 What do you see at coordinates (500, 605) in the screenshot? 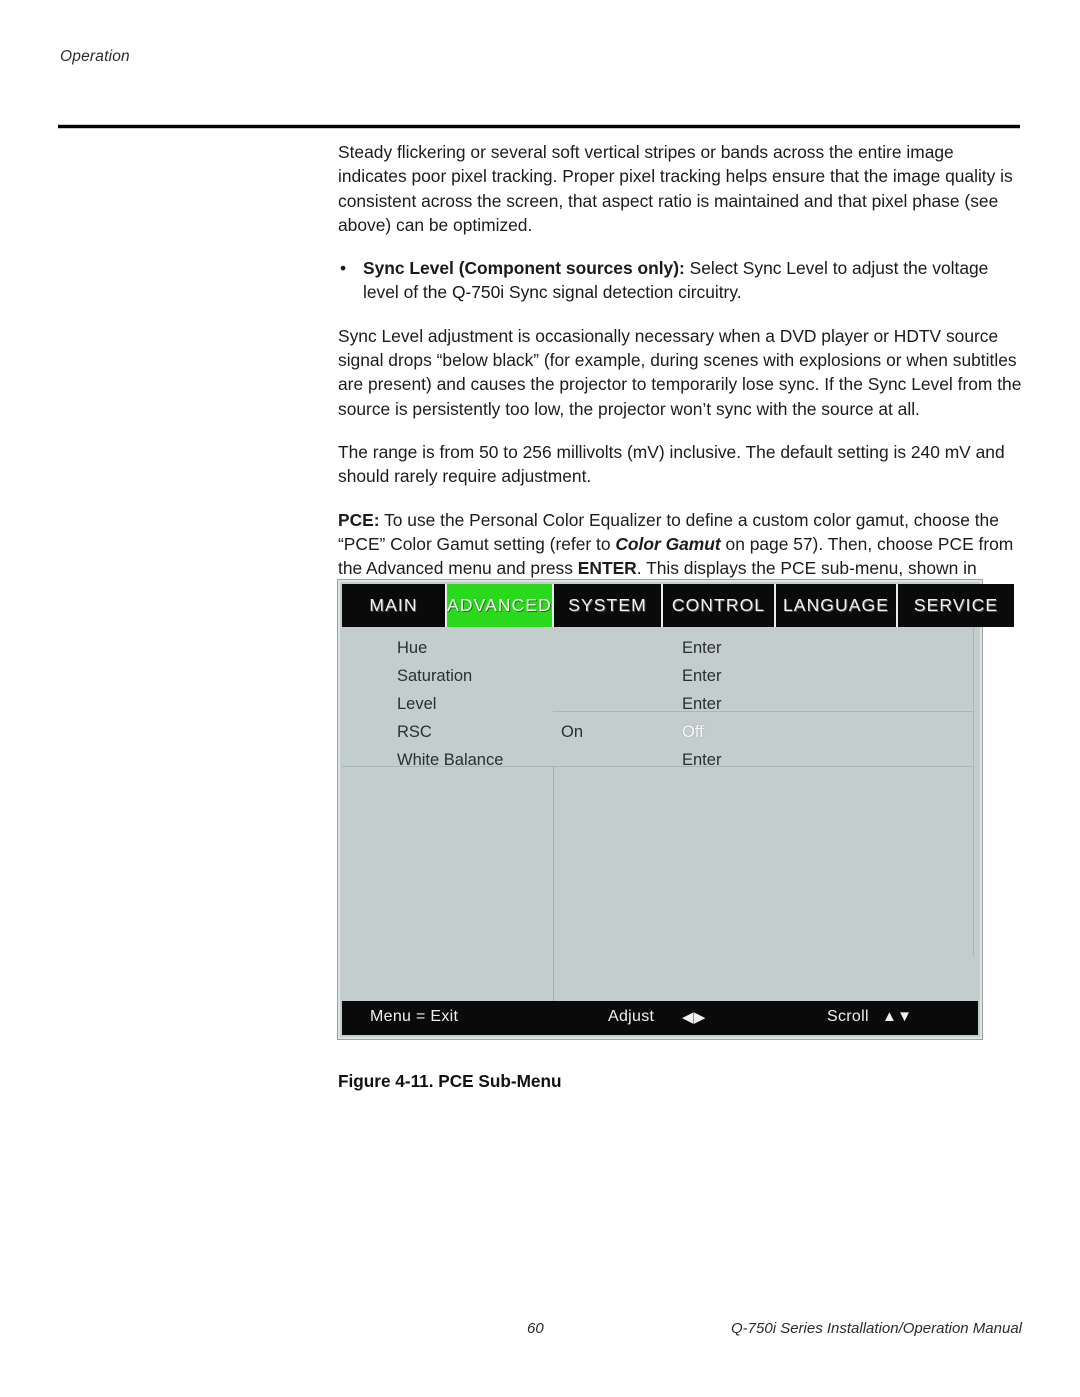
I see `tab-advanced: ADVANCED` at bounding box center [500, 605].